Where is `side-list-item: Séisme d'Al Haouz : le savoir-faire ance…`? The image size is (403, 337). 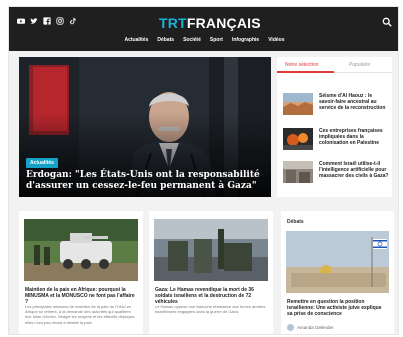
side-list-item: Séisme d'Al Haouz : le savoir-faire ance… is located at coordinates (336, 110).